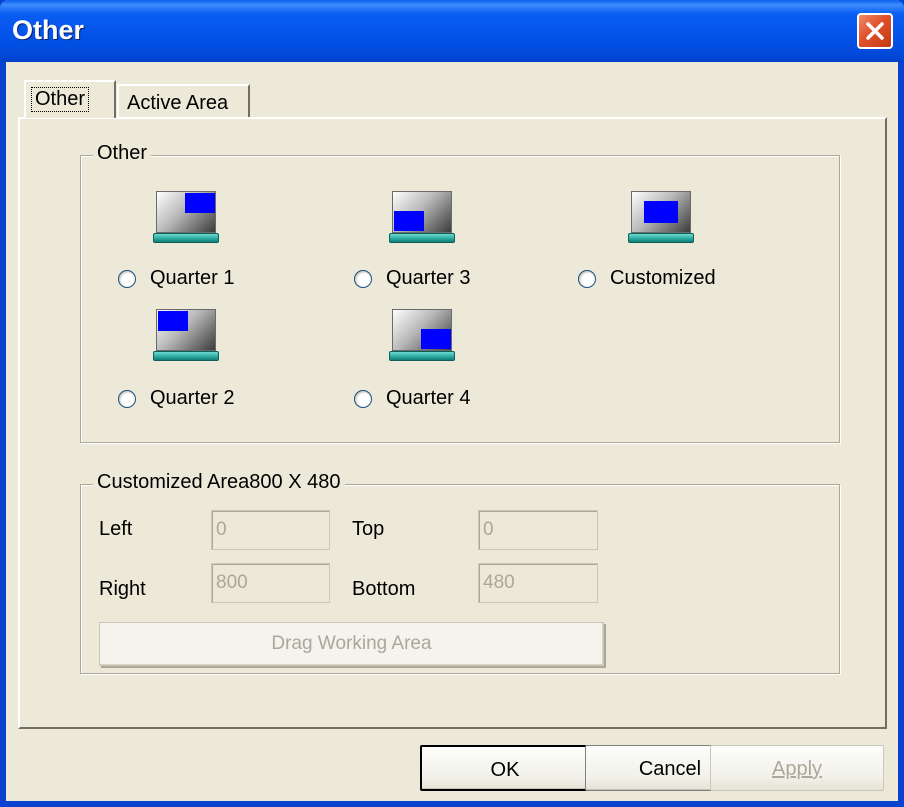 The image size is (904, 807). What do you see at coordinates (384, 589) in the screenshot?
I see `bottom-label: Bottom` at bounding box center [384, 589].